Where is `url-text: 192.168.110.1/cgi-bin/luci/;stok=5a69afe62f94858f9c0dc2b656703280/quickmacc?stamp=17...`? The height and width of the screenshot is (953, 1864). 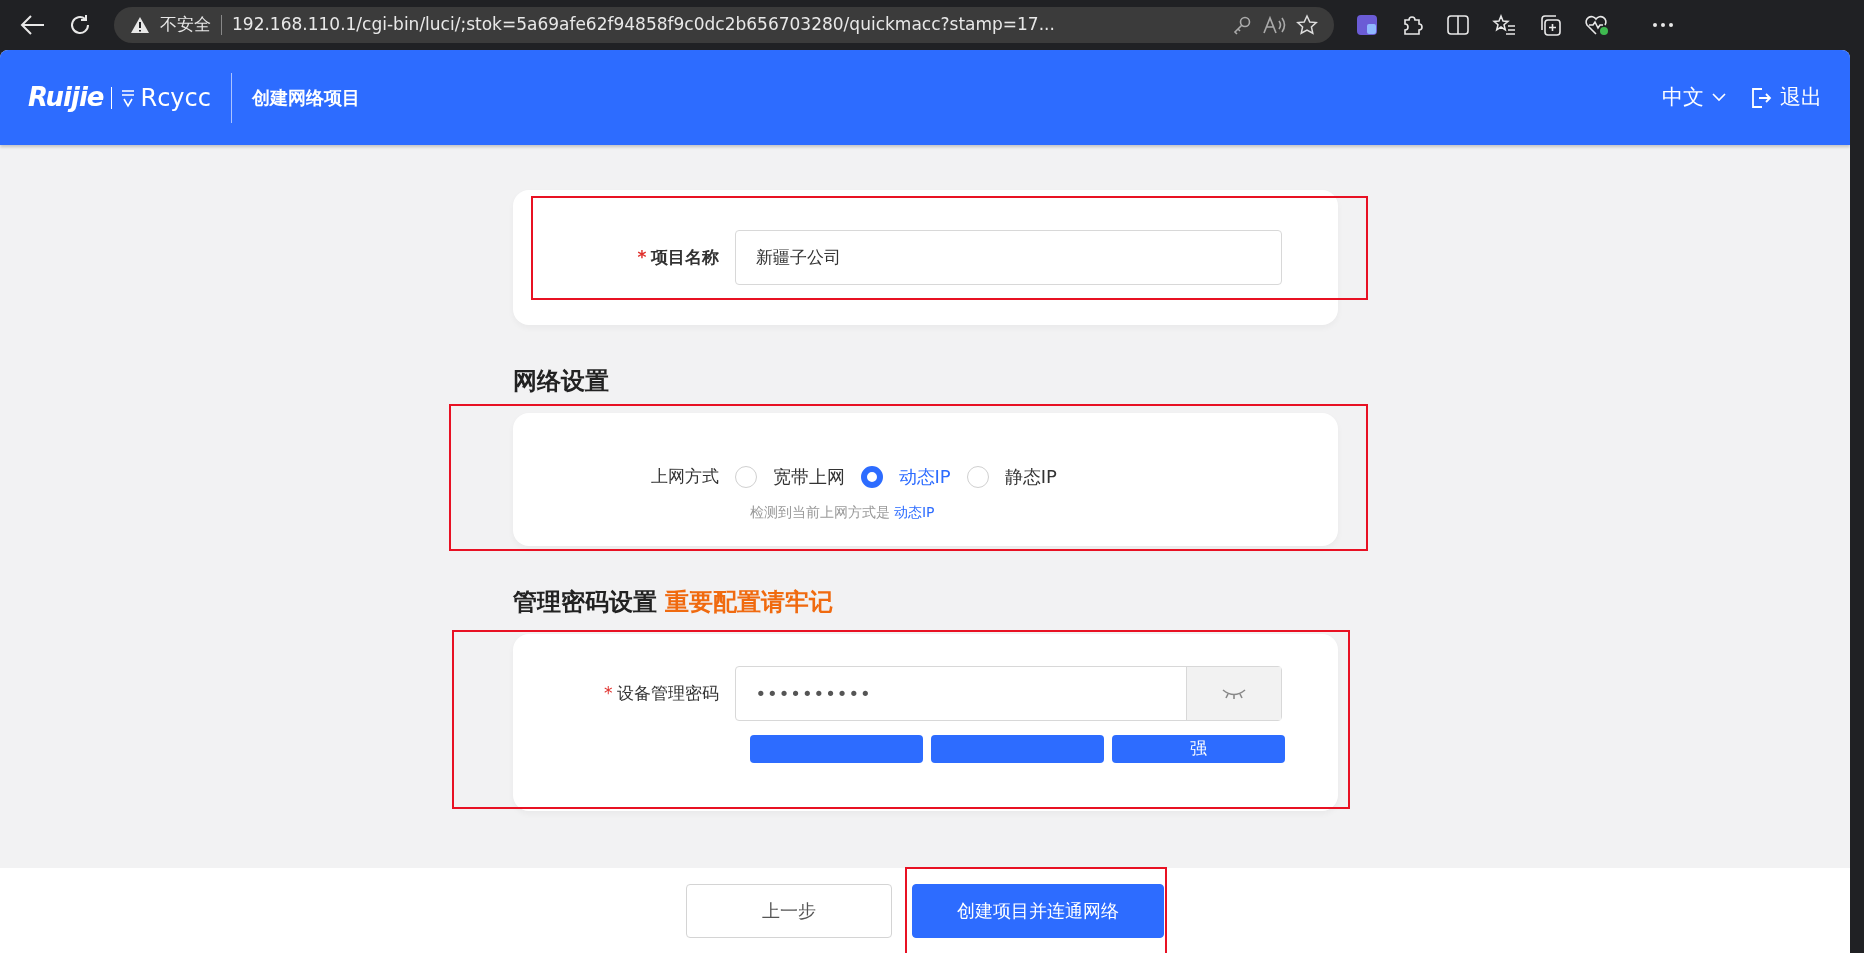 url-text: 192.168.110.1/cgi-bin/luci/;stok=5a69afe62f94858f9c0dc2b656703280/quickmacc?stamp=17... is located at coordinates (643, 25).